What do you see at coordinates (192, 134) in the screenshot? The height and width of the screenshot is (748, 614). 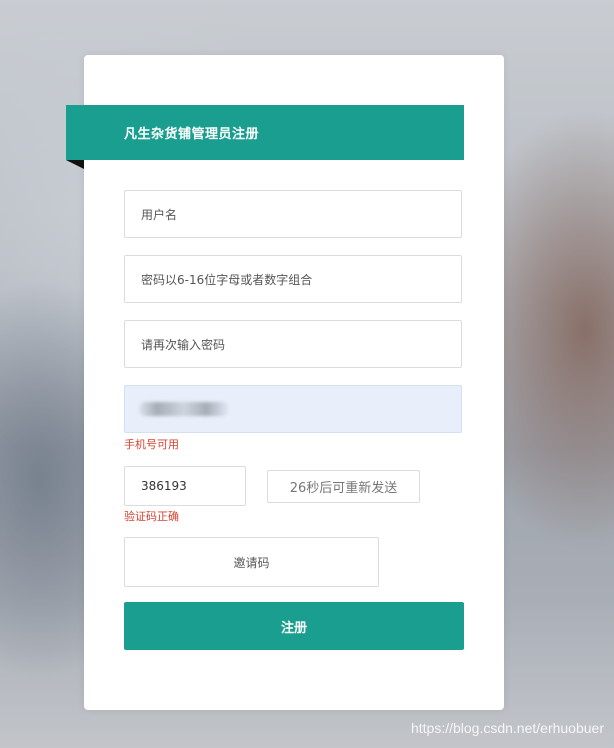 I see `form-title: 凡生杂货铺管理员注册` at bounding box center [192, 134].